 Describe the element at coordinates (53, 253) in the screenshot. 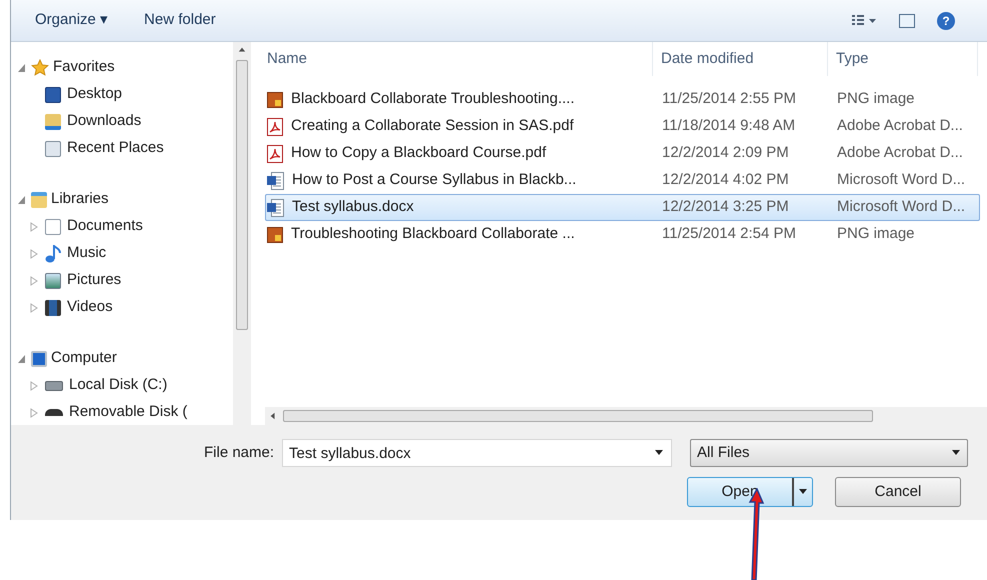

I see `music-note-icon` at that location.